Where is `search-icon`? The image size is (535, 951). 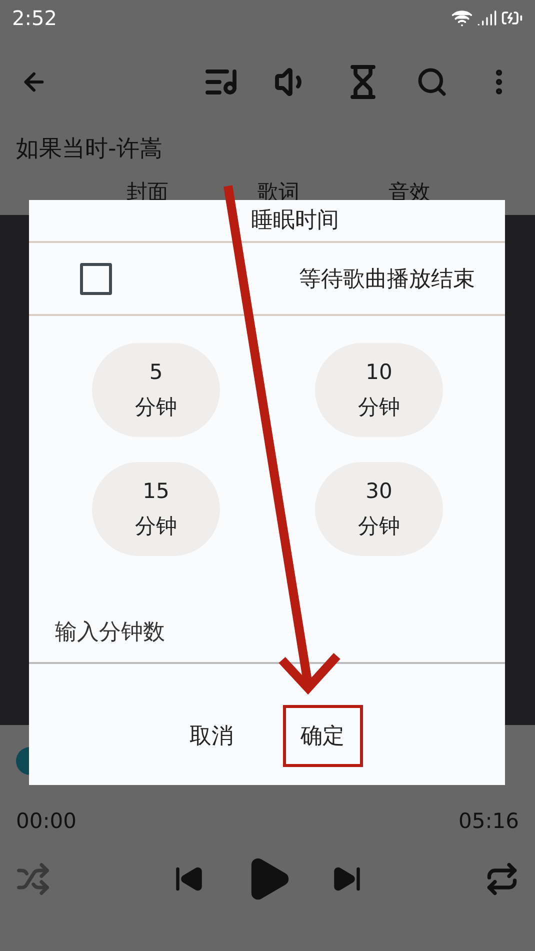 search-icon is located at coordinates (432, 82).